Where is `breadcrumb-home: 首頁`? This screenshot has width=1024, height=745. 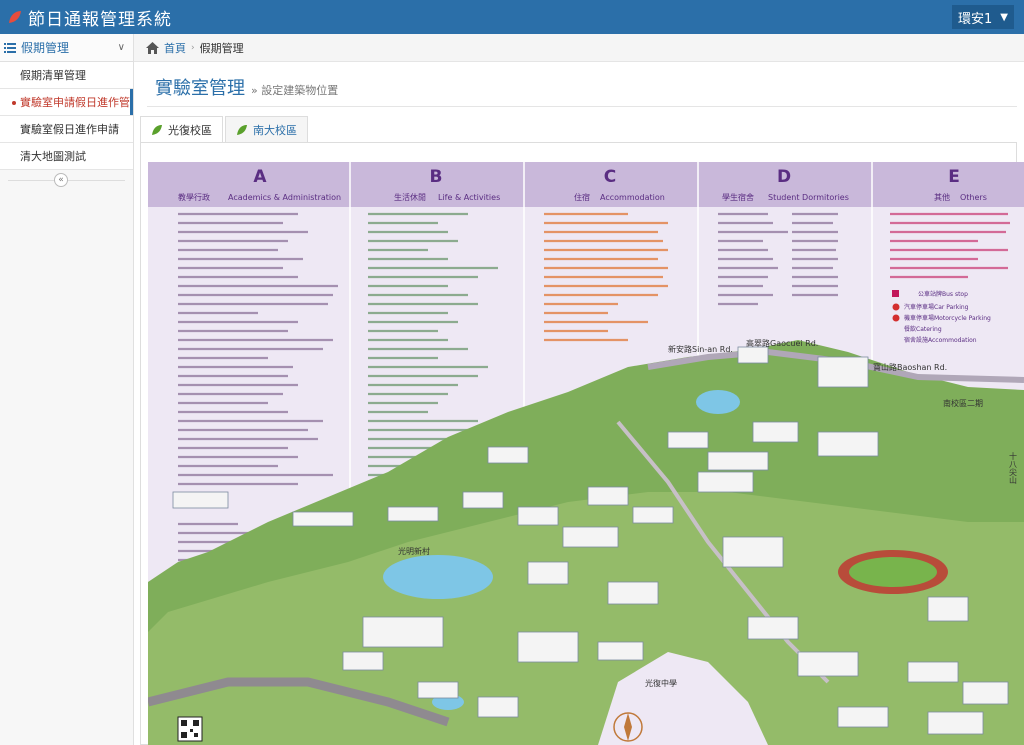
breadcrumb-home: 首頁 is located at coordinates (175, 48).